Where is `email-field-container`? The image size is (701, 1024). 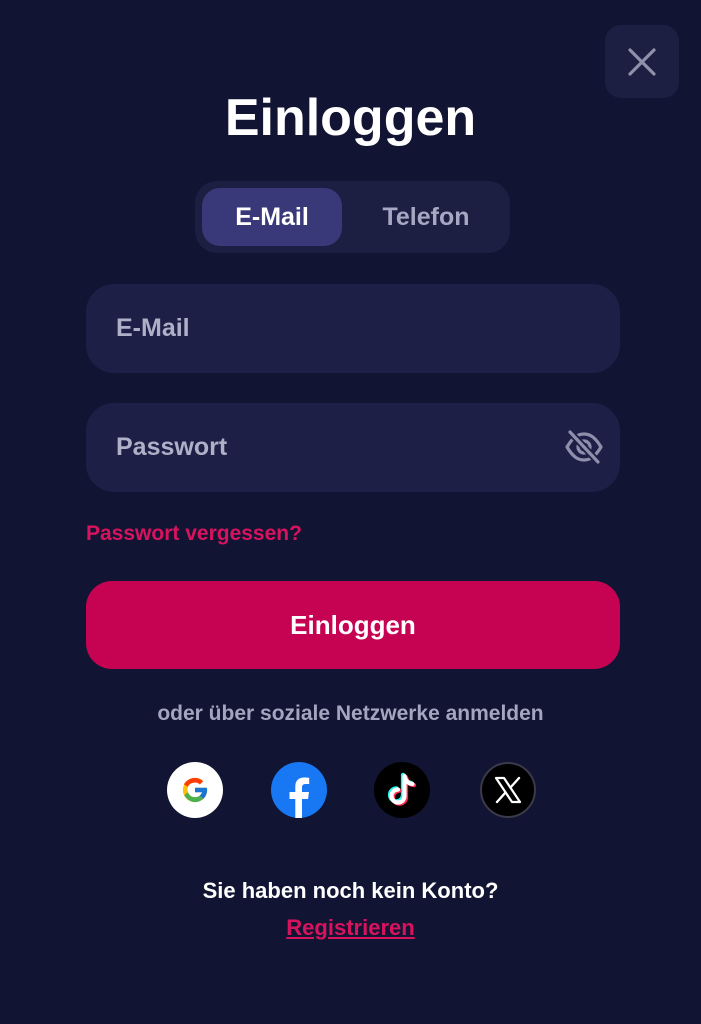
email-field-container is located at coordinates (353, 328).